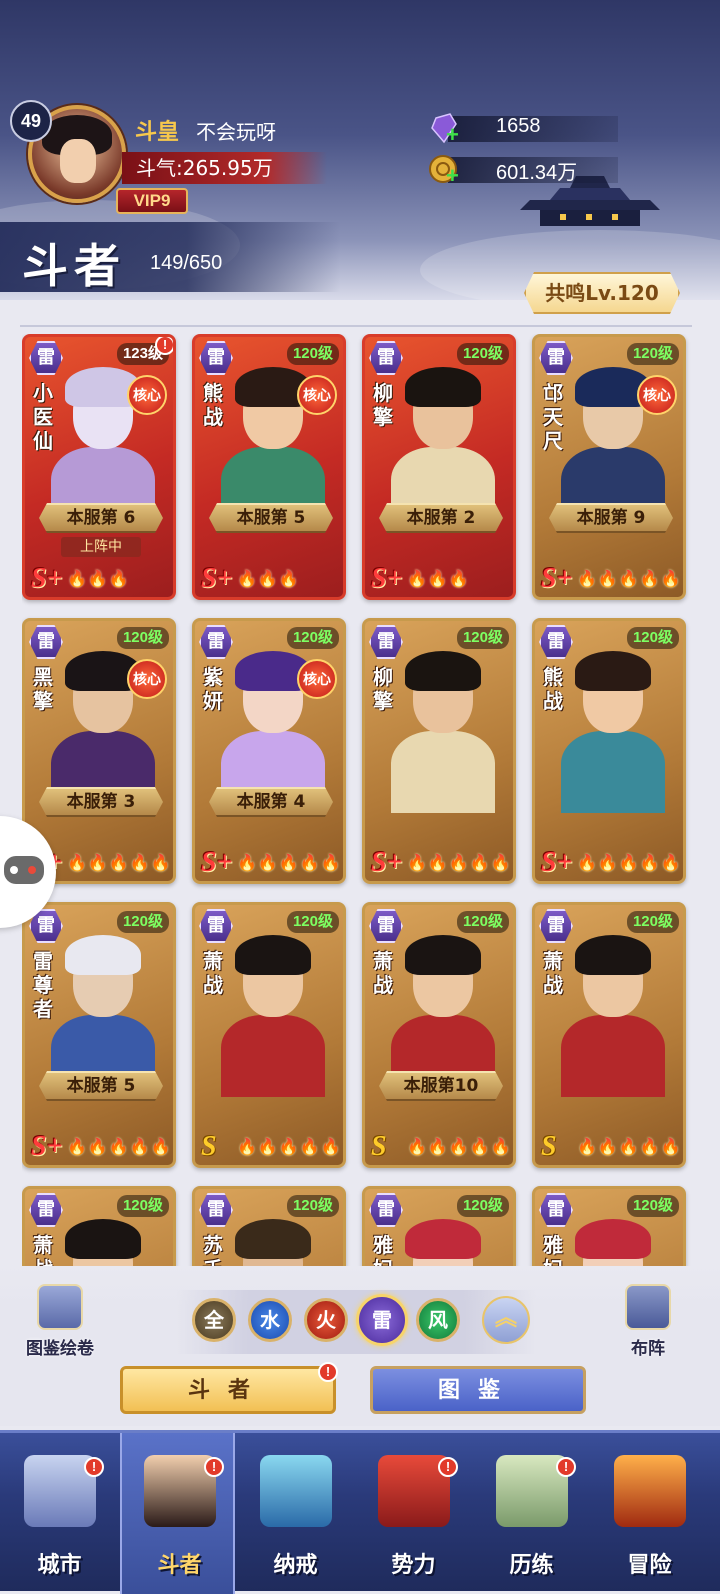 The image size is (720, 1594). What do you see at coordinates (152, 201) in the screenshot?
I see `vip-badge: VIP9` at bounding box center [152, 201].